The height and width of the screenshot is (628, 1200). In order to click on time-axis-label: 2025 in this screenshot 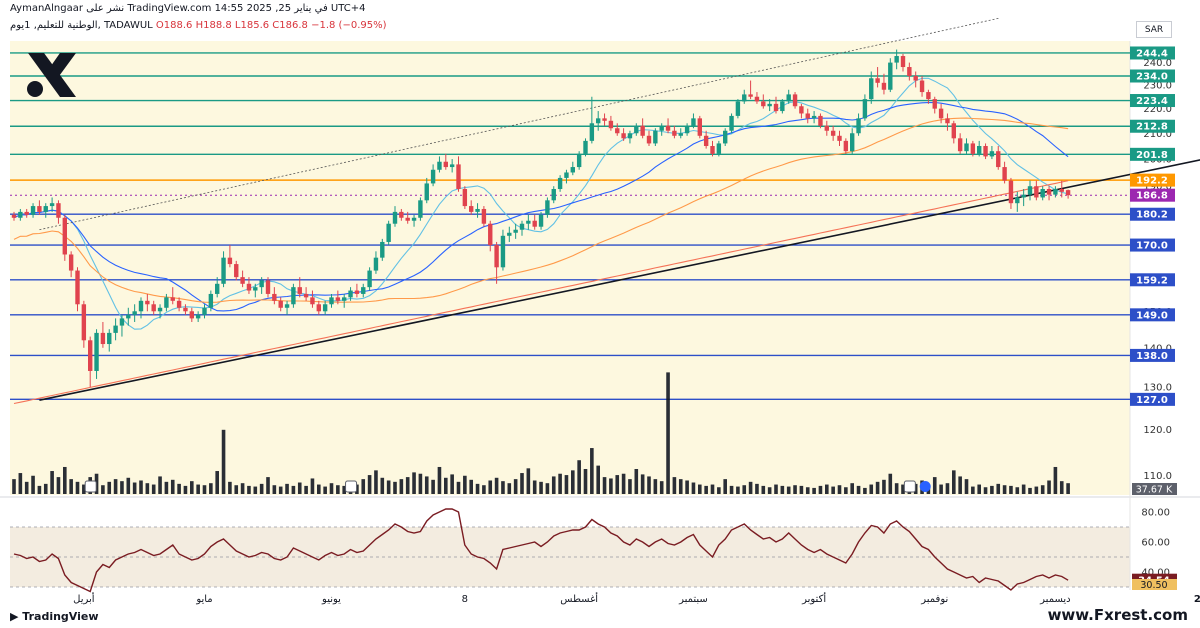, I will do `click(1197, 599)`.